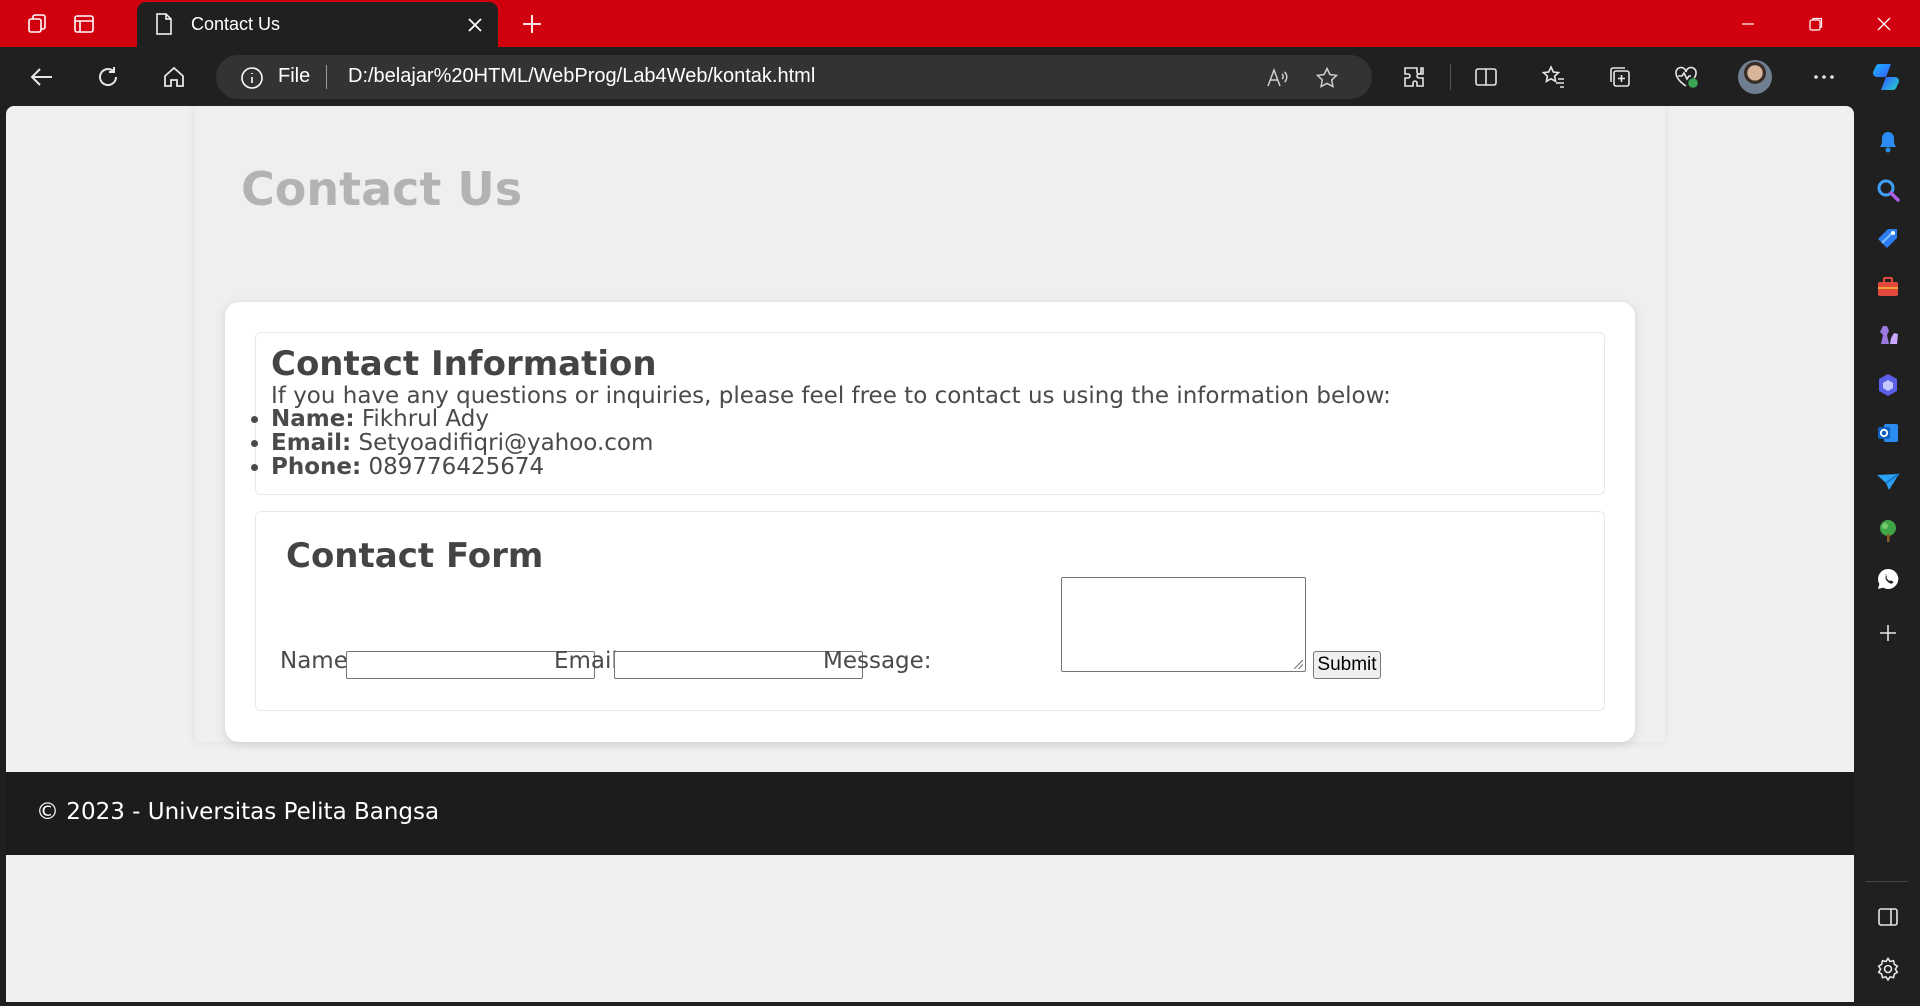  Describe the element at coordinates (1347, 665) in the screenshot. I see `submit-button: Submit` at that location.